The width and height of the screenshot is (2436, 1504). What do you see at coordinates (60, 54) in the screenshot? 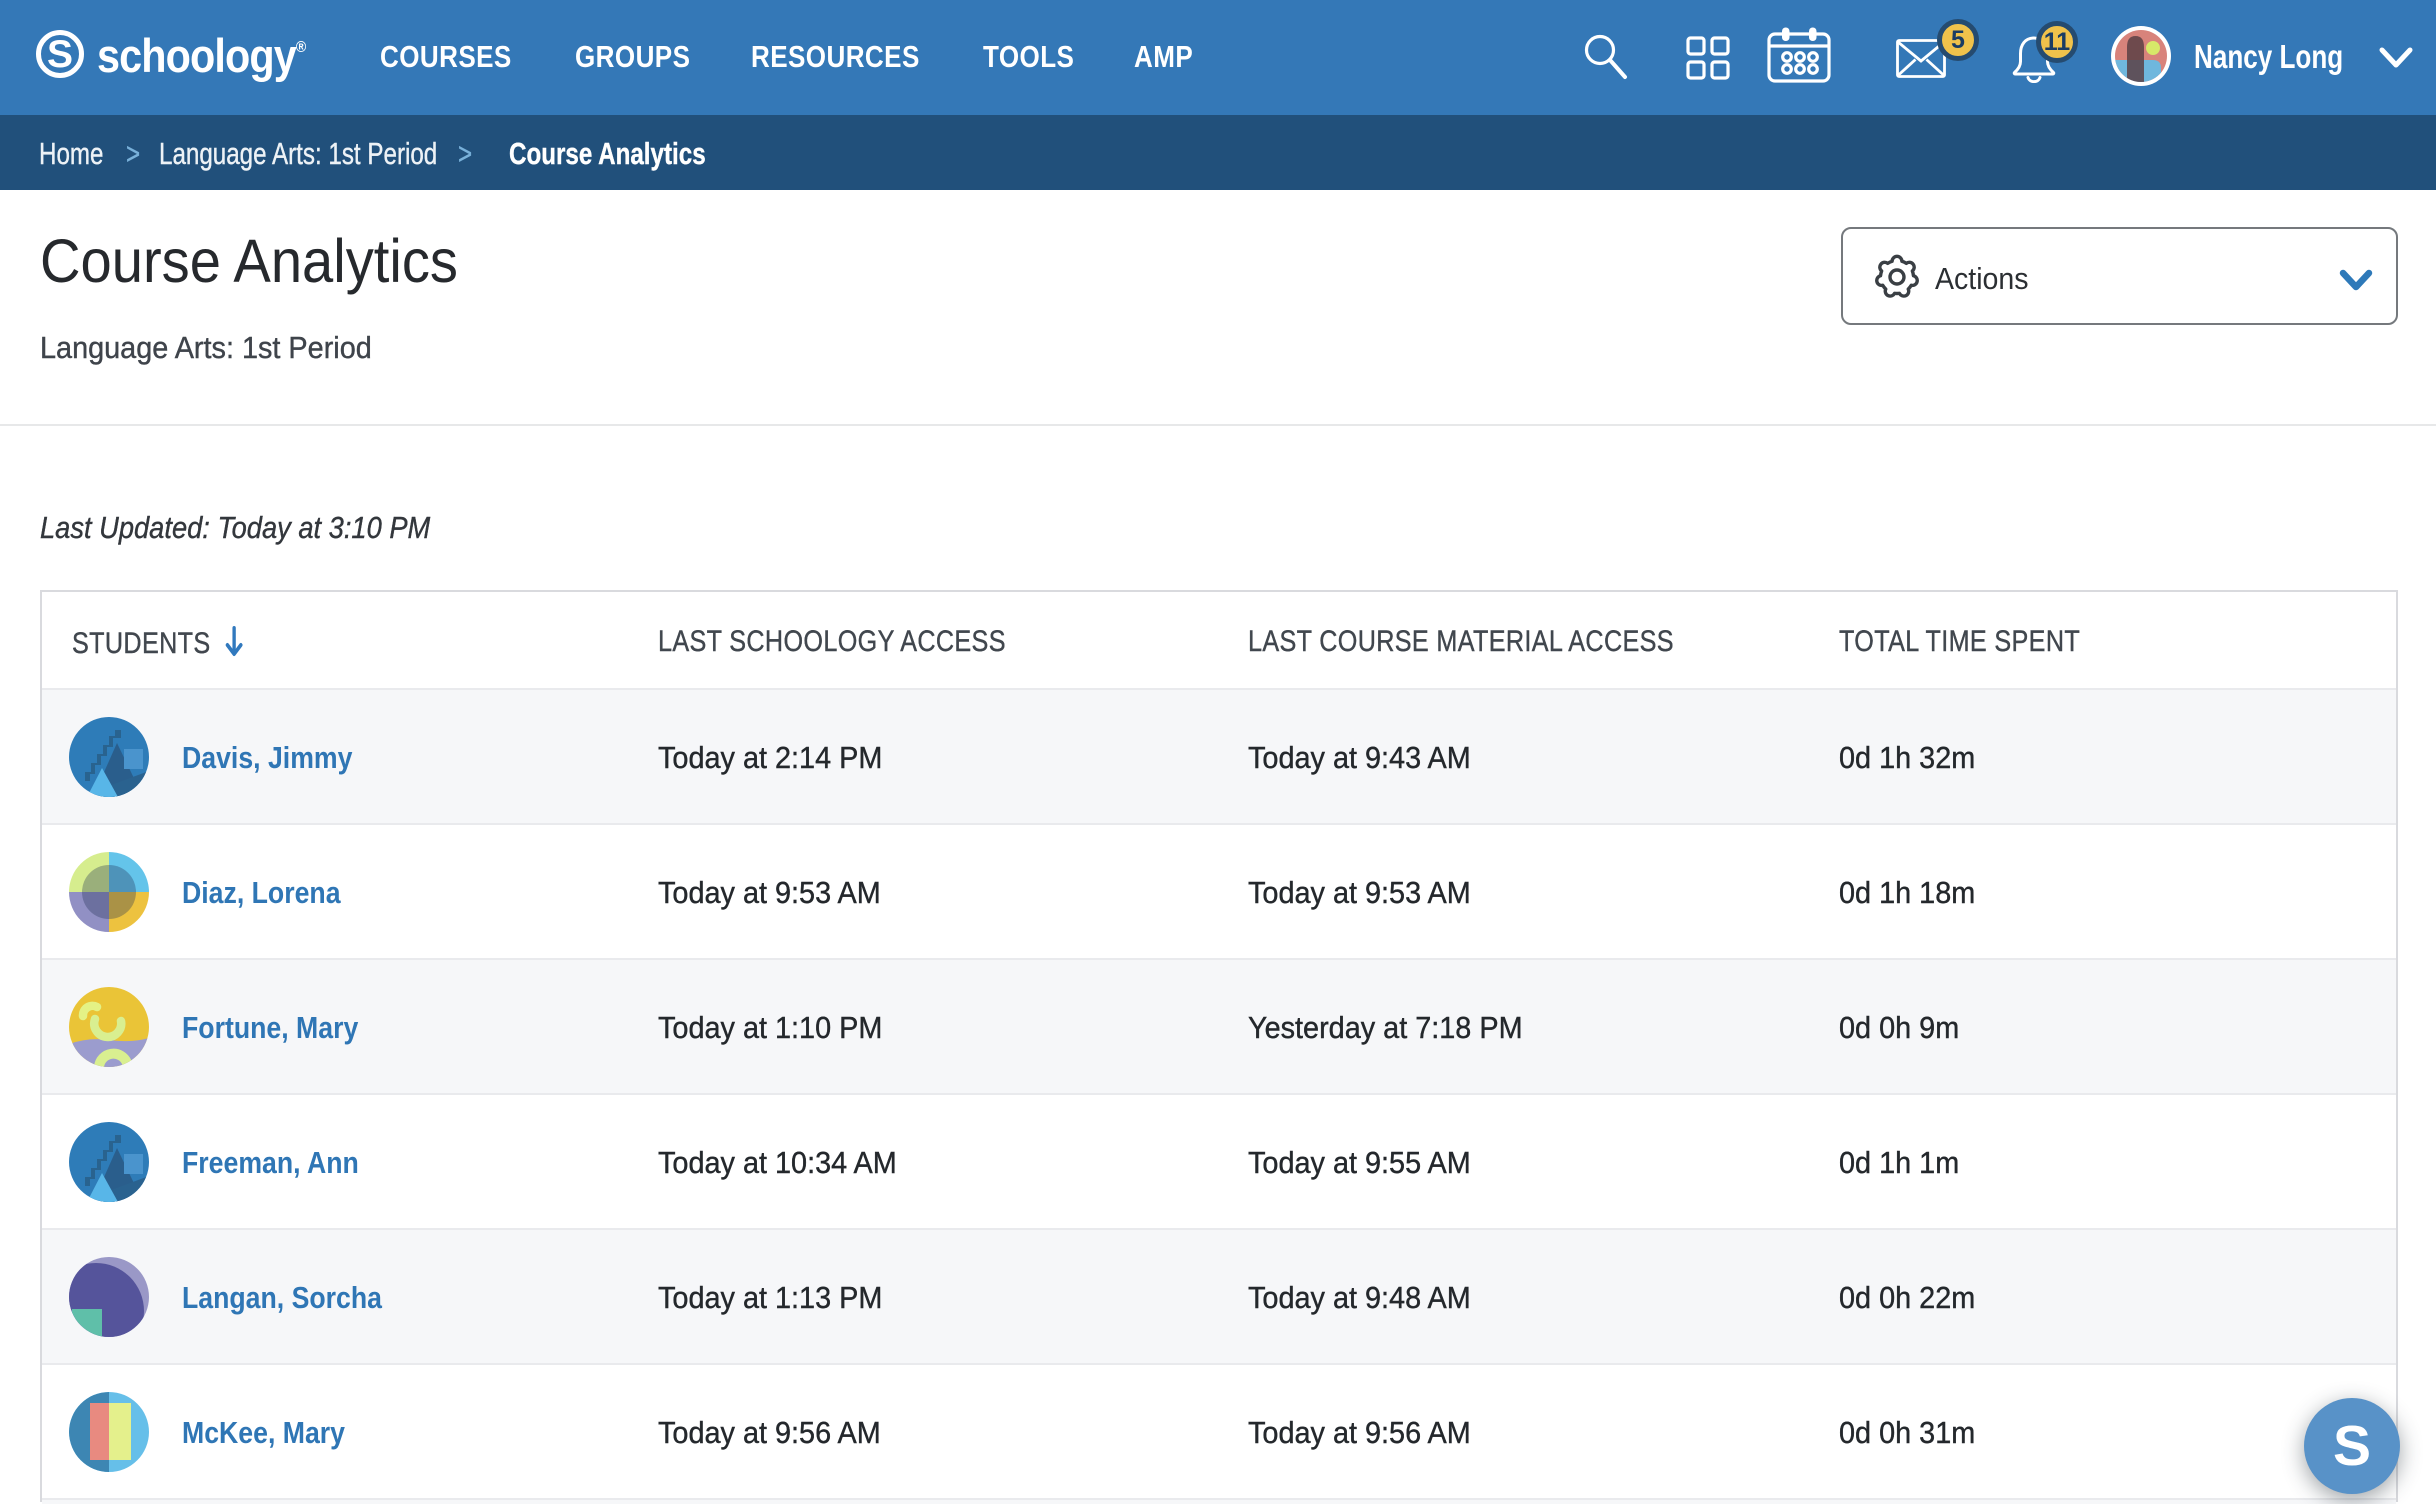
I see `svg-text: S` at bounding box center [60, 54].